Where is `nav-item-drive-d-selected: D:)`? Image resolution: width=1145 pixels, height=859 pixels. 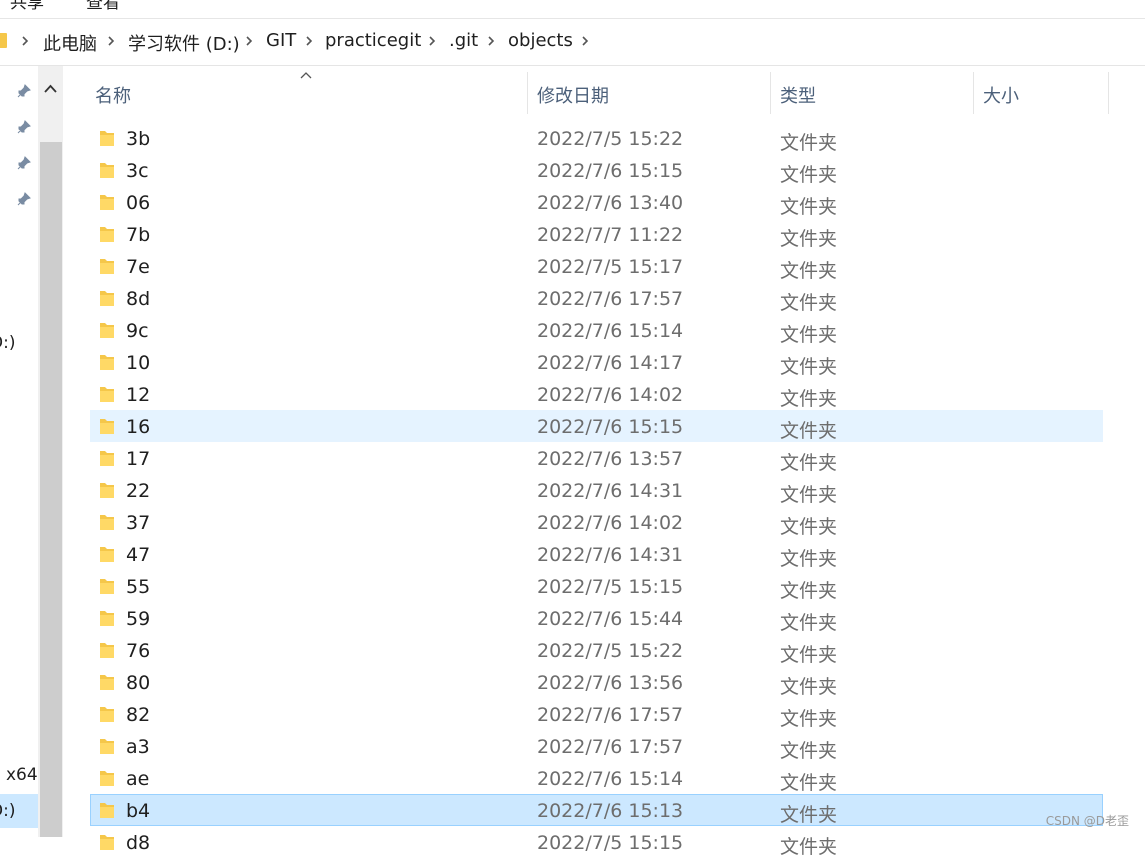 nav-item-drive-d-selected: D:) is located at coordinates (7, 811).